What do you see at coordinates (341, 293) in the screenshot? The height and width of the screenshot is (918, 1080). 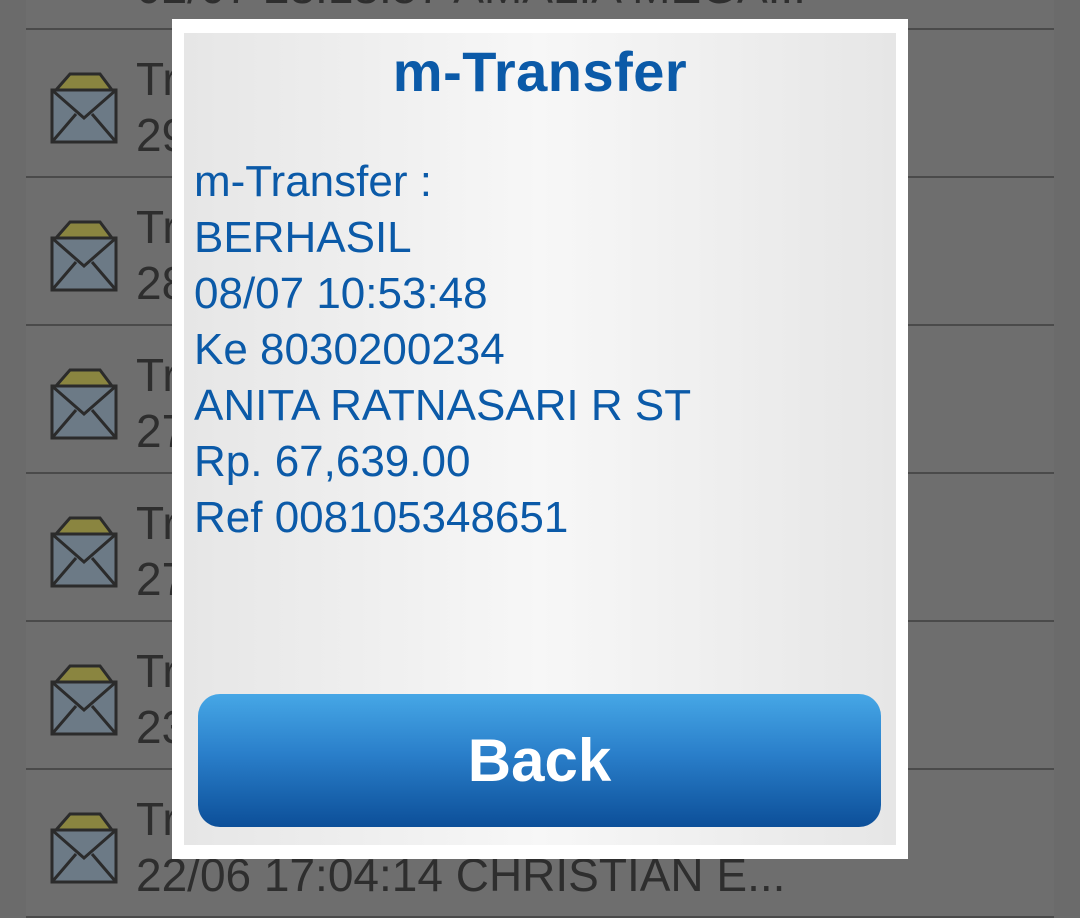 I see `message-line-datetime: 08/07 10:53:48` at bounding box center [341, 293].